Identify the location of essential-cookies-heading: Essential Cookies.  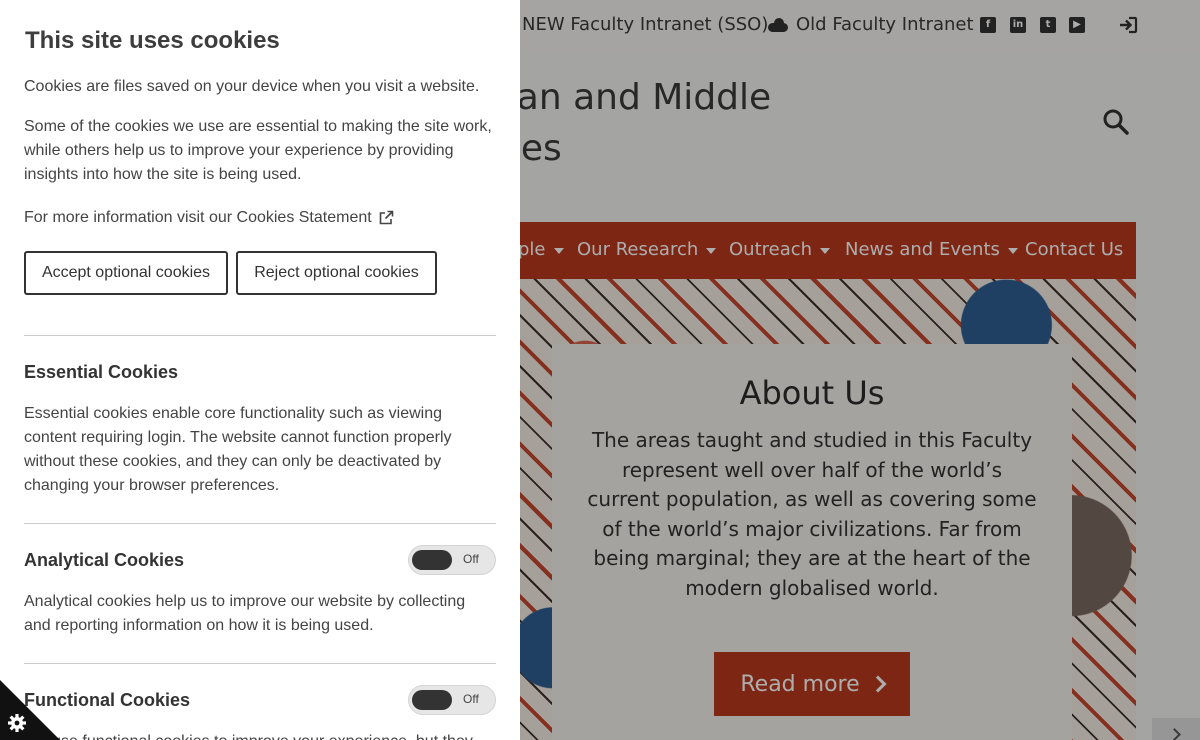
(101, 372).